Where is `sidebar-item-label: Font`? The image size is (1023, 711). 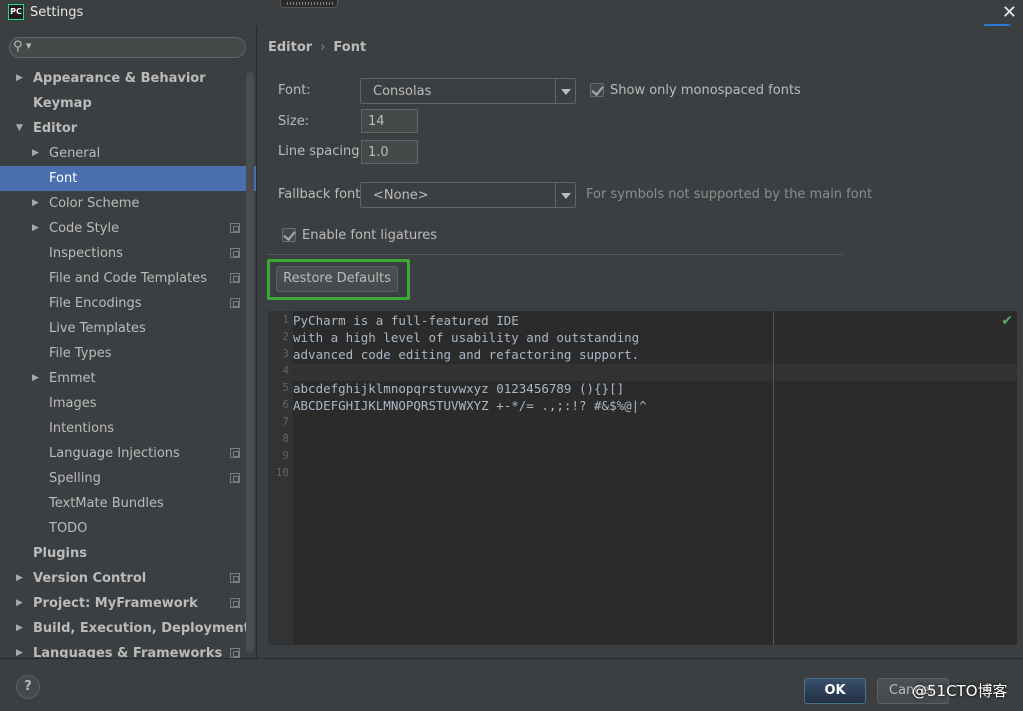
sidebar-item-label: Font is located at coordinates (63, 178).